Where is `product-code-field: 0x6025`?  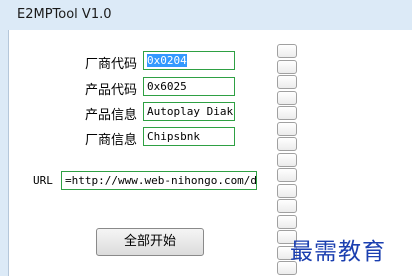
product-code-field: 0x6025 is located at coordinates (189, 86).